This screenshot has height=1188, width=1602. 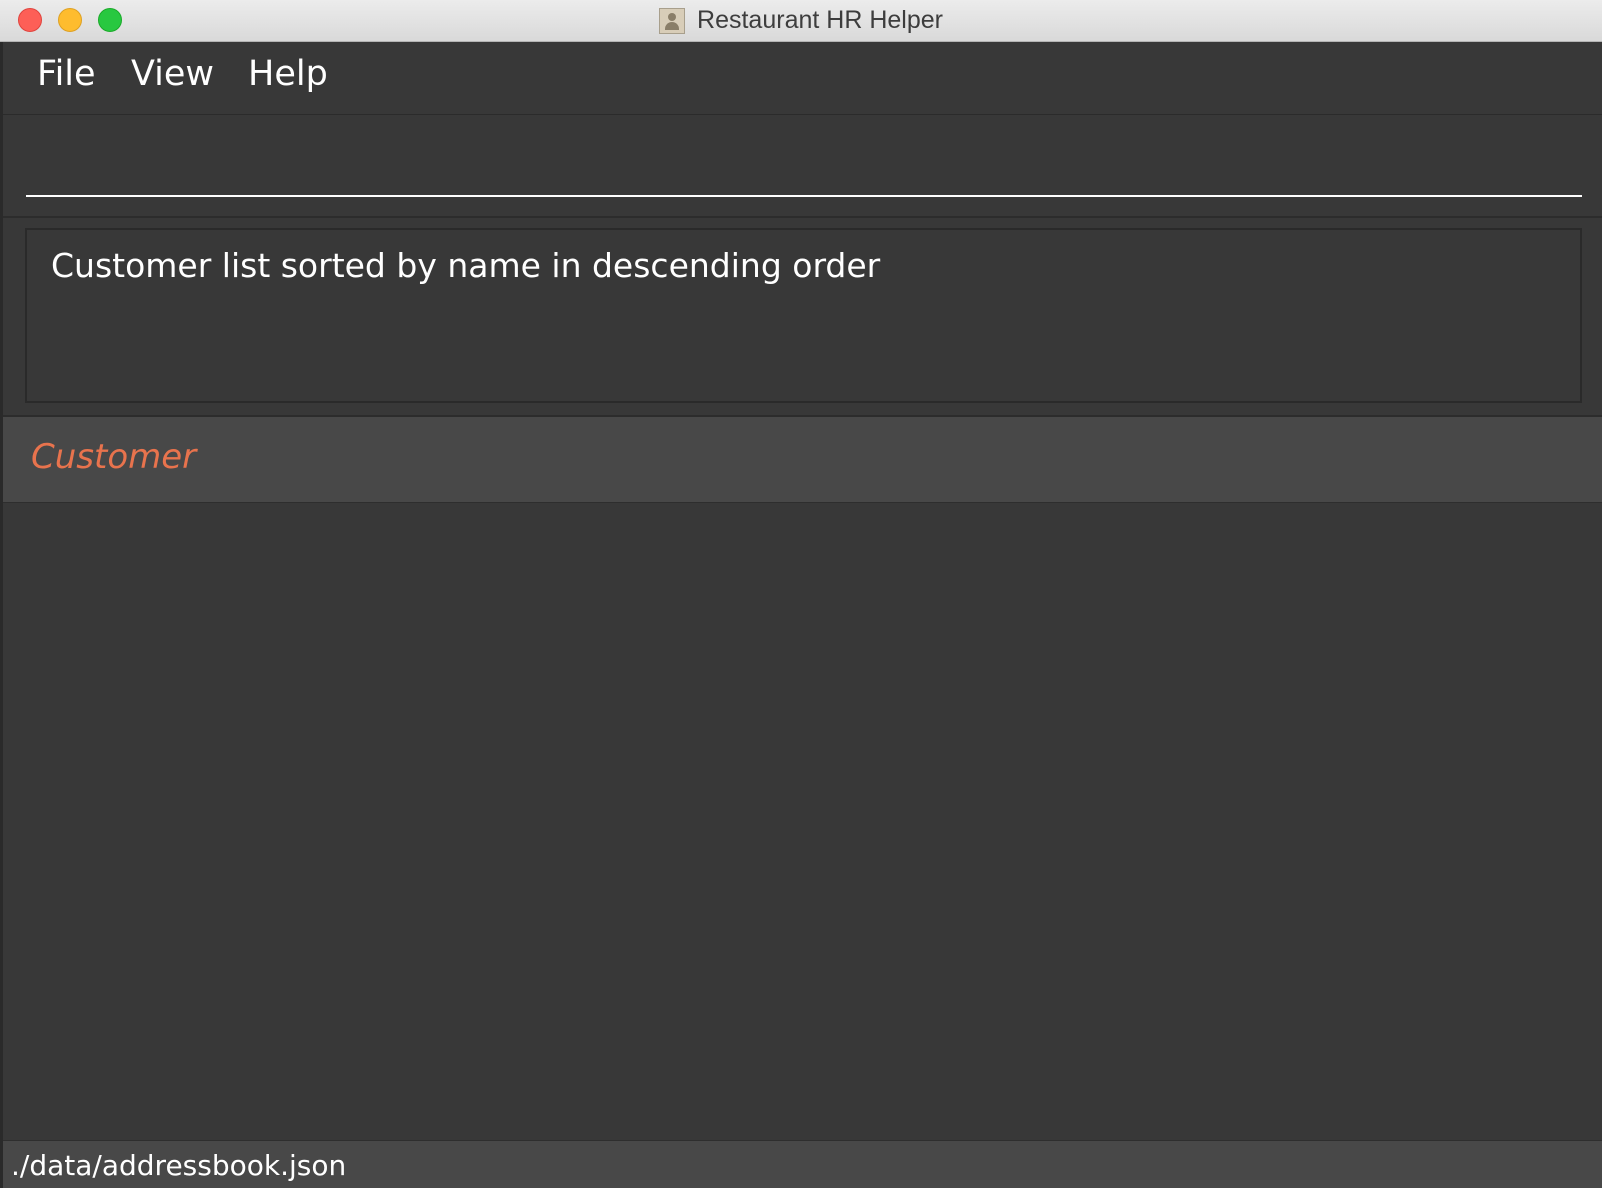 I want to click on command-input, so click(x=804, y=165).